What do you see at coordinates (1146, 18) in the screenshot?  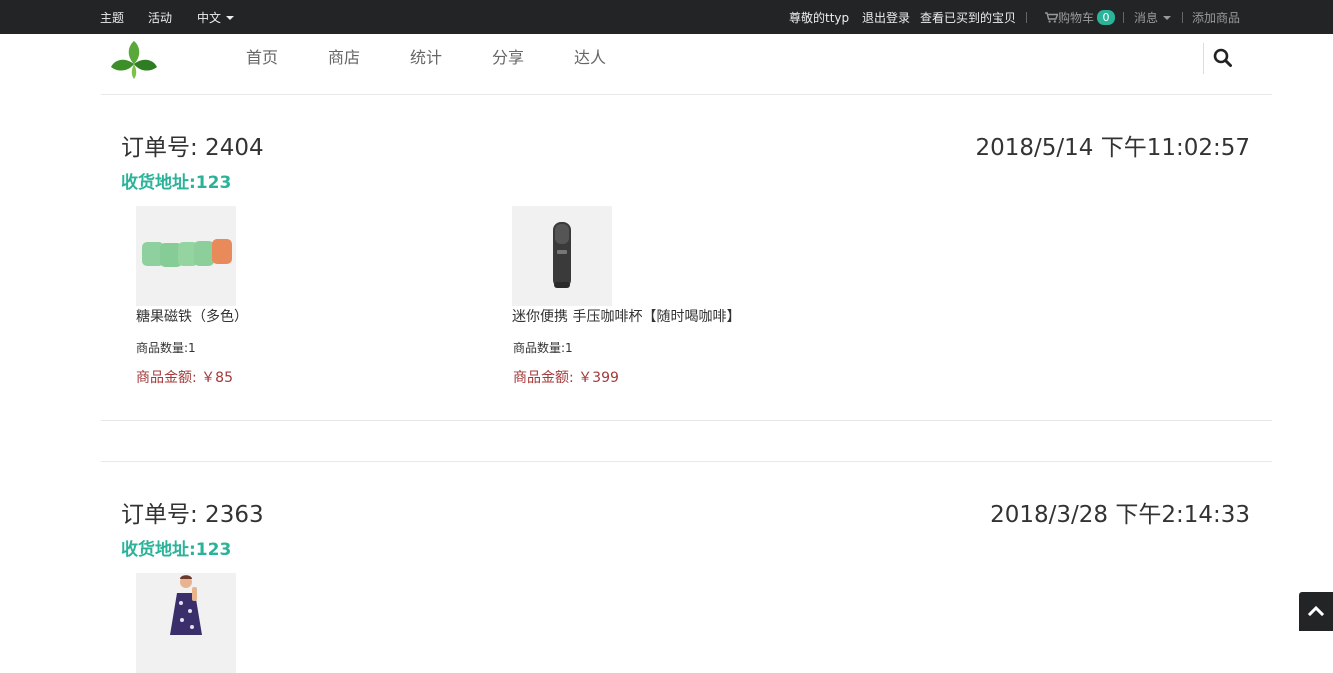 I see `messages-label: 消息` at bounding box center [1146, 18].